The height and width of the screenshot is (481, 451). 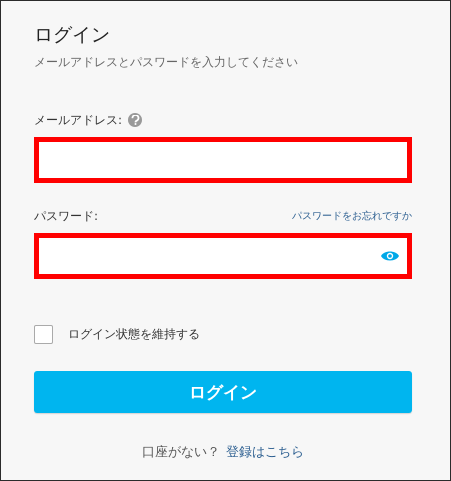 What do you see at coordinates (265, 452) in the screenshot?
I see `register-link: 登録はこちら` at bounding box center [265, 452].